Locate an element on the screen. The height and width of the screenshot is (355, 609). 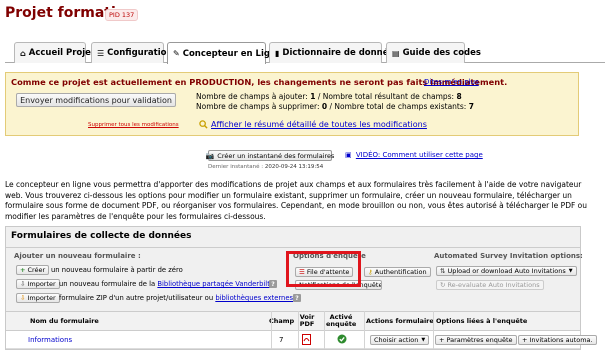
survey-login-button: ⚷ Authentification is located at coordinates (397, 272).